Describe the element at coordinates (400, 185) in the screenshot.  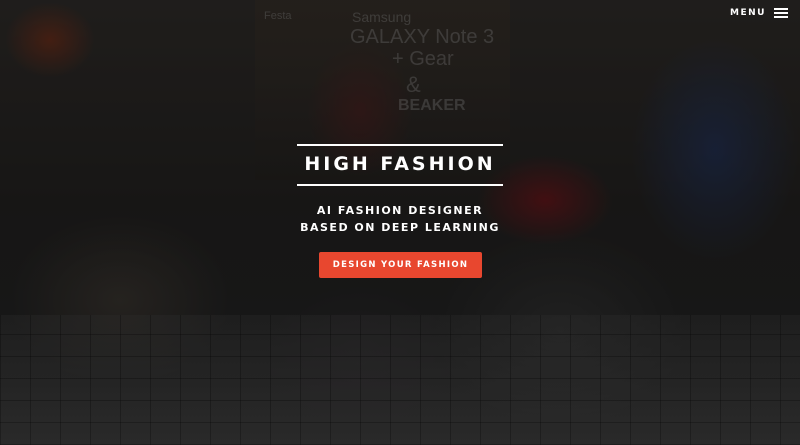
I see `title-bottom-rule` at that location.